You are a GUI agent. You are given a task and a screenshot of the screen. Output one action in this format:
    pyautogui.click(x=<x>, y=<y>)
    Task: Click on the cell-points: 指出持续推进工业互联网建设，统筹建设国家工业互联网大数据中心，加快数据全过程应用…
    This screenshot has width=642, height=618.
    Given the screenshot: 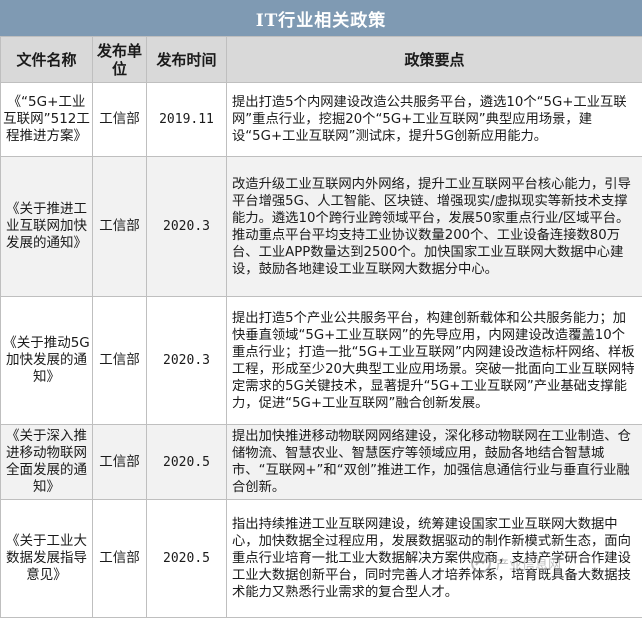 What is the action you would take?
    pyautogui.click(x=434, y=559)
    